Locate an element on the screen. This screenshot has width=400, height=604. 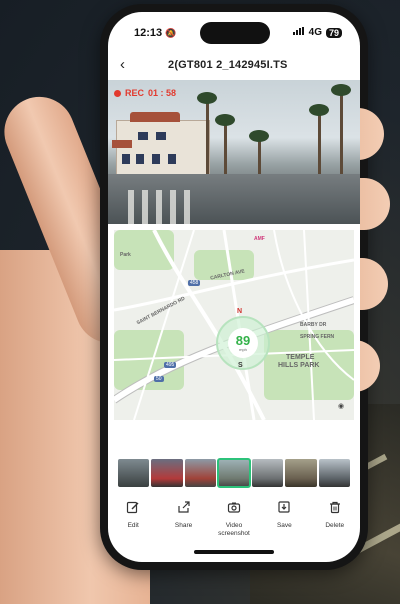
video-screenshot-button: Video screenshot is located at coordinates (234, 522).